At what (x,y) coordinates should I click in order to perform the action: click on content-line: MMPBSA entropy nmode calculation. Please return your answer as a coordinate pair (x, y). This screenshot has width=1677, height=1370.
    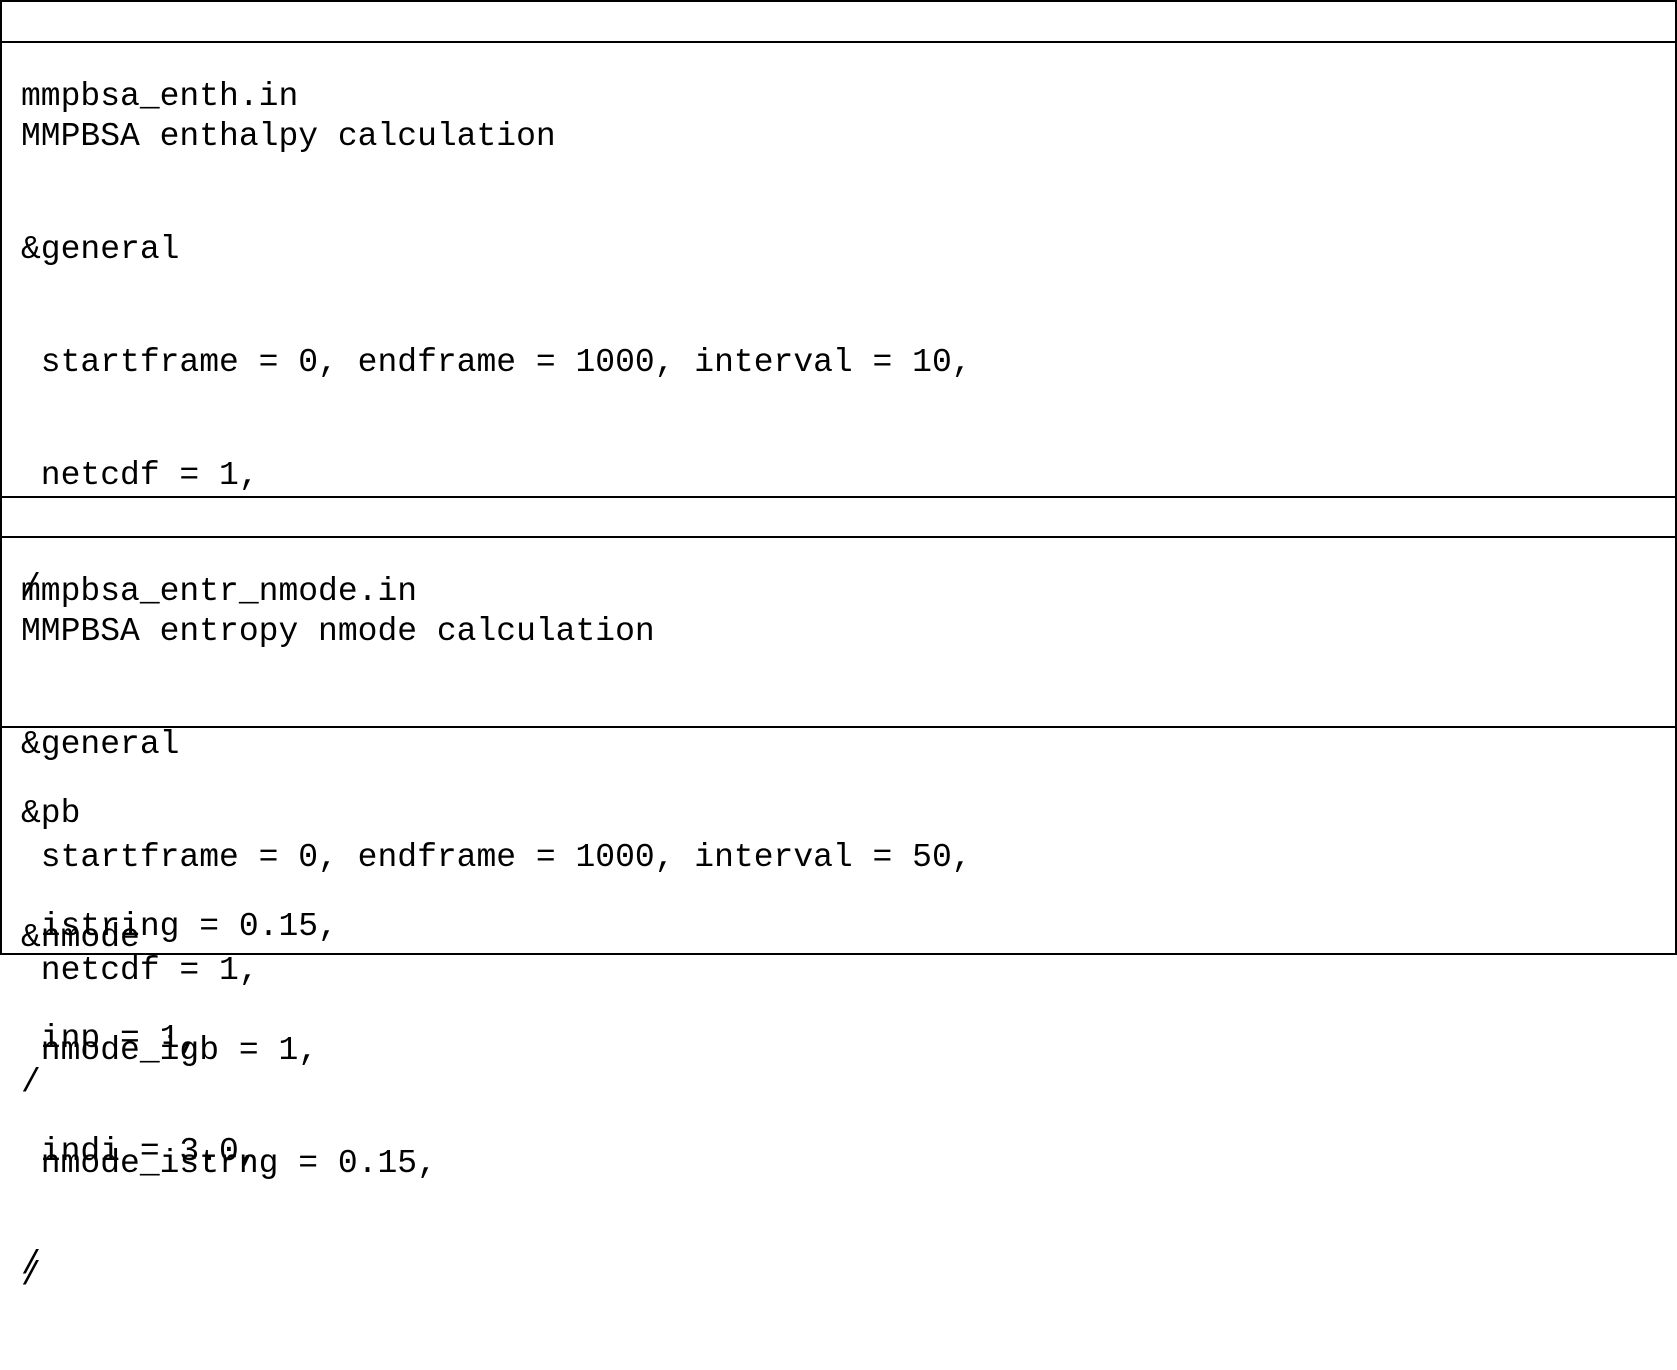
    Looking at the image, I should click on (338, 632).